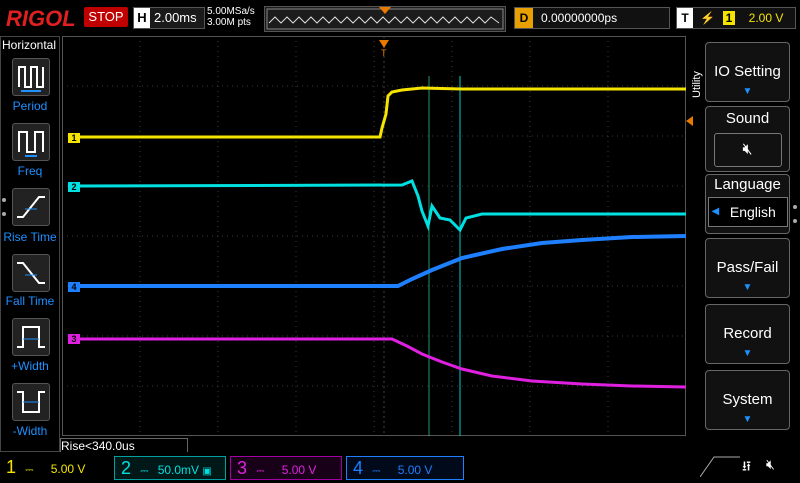 This screenshot has height=483, width=800. I want to click on trigger-edge-icon: ⚡, so click(708, 18).